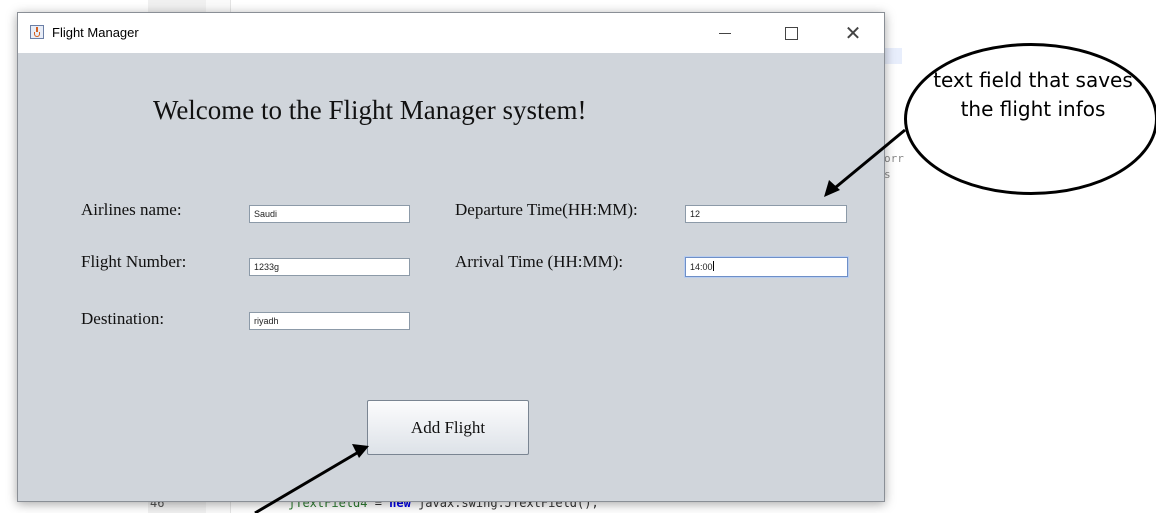  What do you see at coordinates (311, 478) in the screenshot?
I see `button-arrow` at bounding box center [311, 478].